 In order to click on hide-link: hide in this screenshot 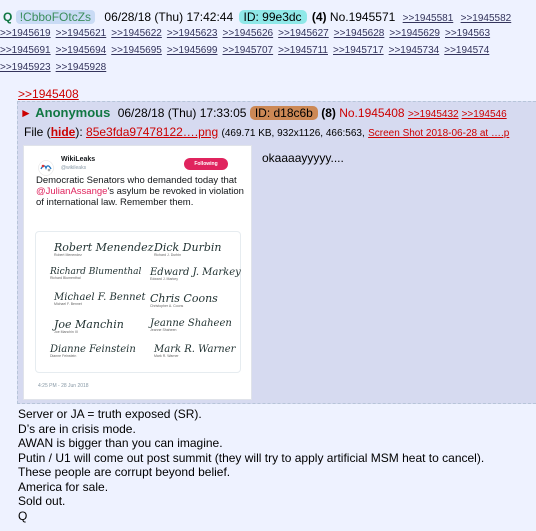, I will do `click(63, 132)`.